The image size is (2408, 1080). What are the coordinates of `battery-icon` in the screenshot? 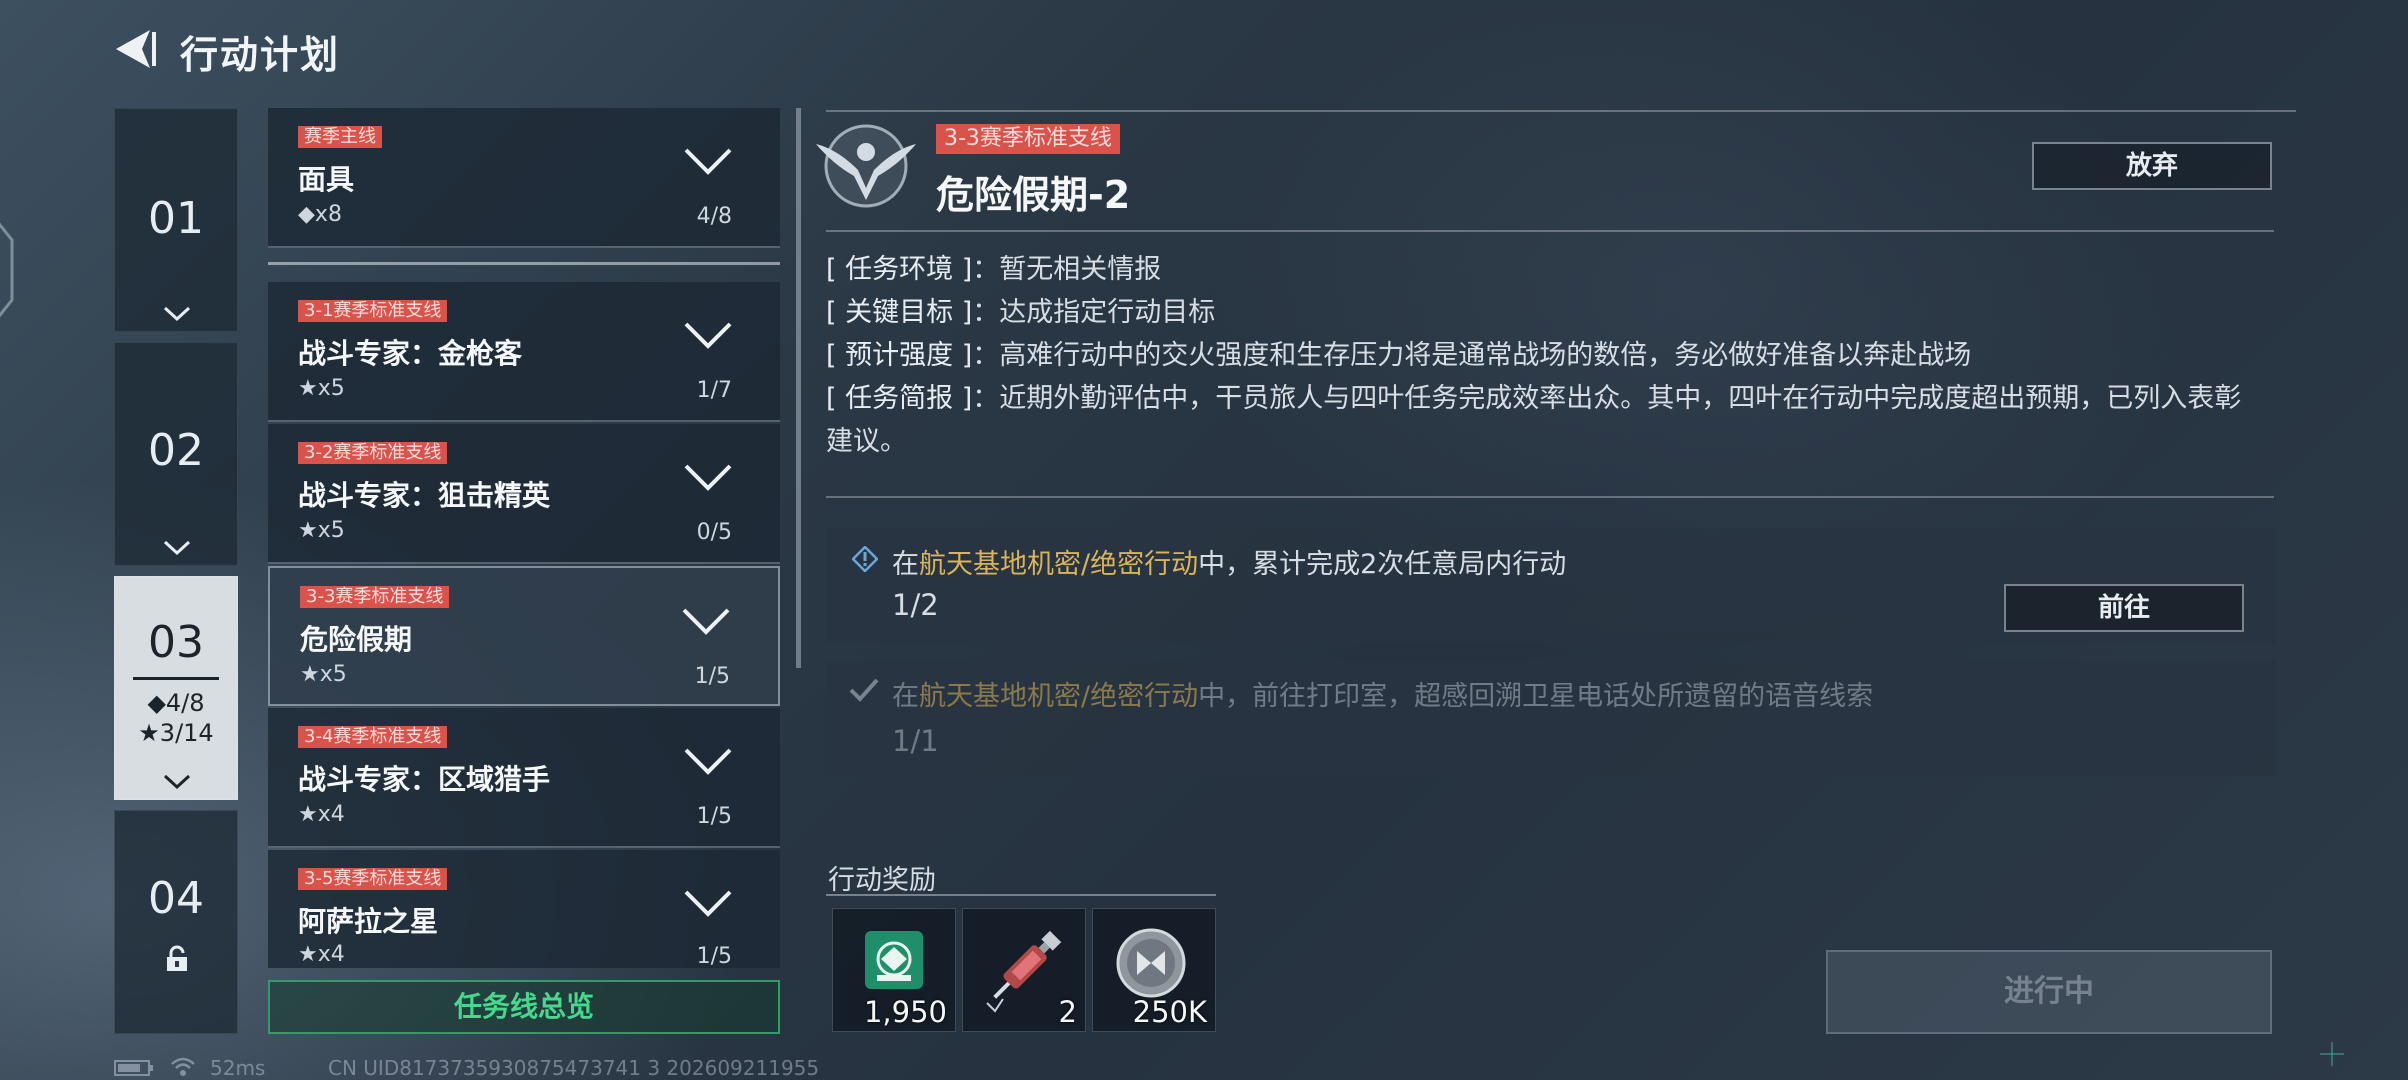 It's located at (133, 1068).